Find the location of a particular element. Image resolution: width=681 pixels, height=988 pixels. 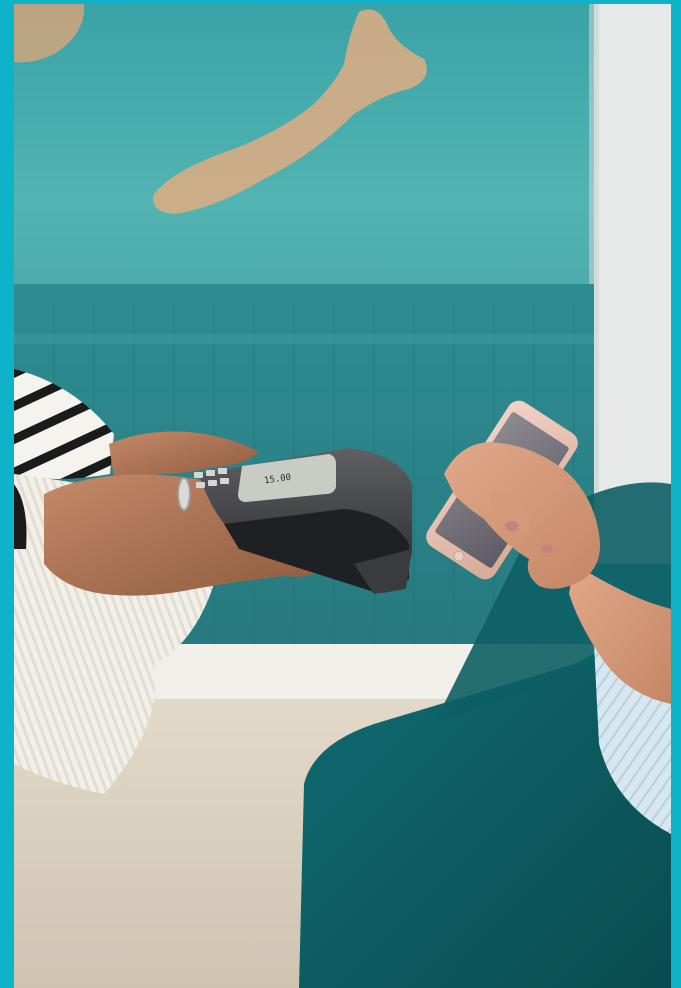

wall-pillar is located at coordinates (632, 284).